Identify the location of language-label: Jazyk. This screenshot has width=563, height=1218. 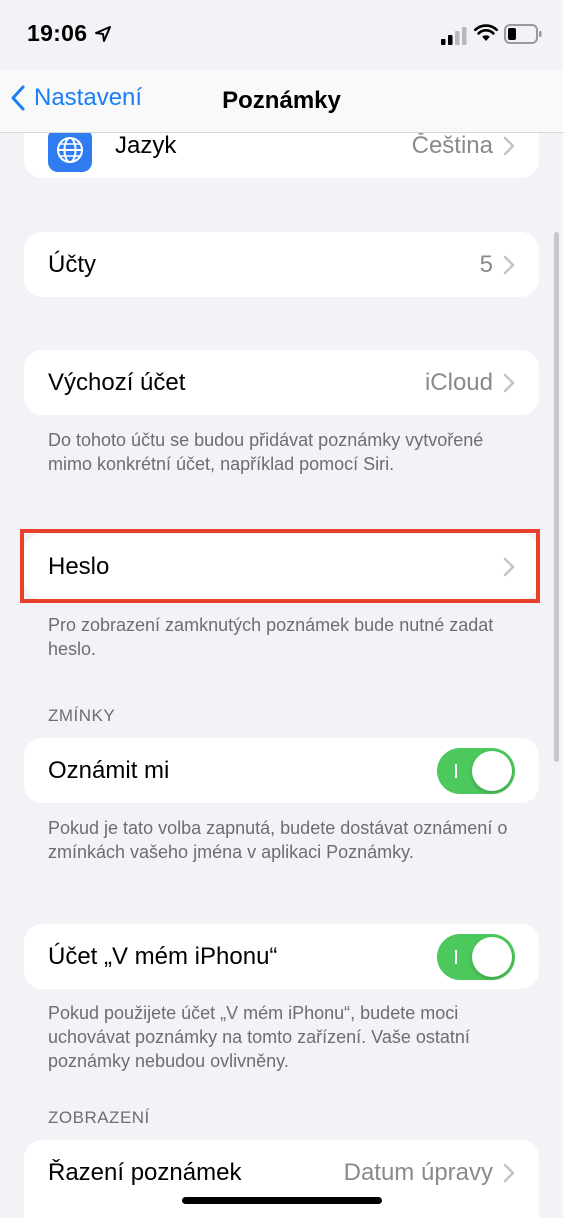
(146, 145).